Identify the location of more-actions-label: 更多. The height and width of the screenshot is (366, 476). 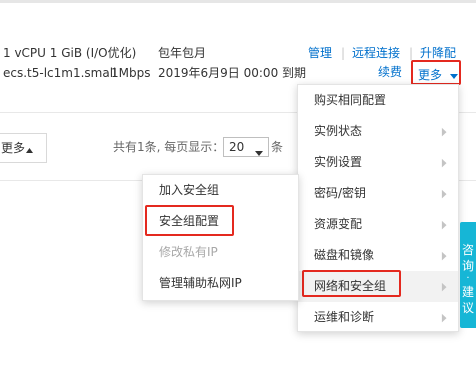
(430, 75).